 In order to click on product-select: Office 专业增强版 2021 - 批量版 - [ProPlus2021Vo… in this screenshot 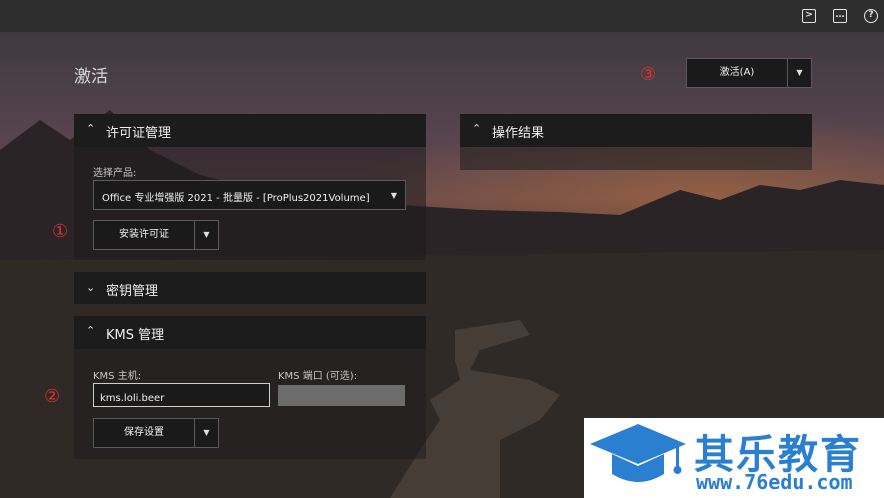, I will do `click(249, 195)`.